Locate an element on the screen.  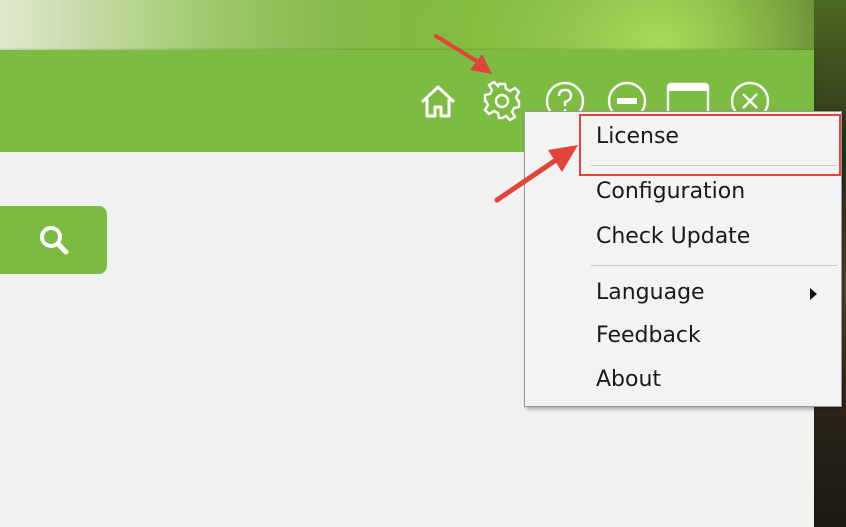
annotation-arrows is located at coordinates (506, 118).